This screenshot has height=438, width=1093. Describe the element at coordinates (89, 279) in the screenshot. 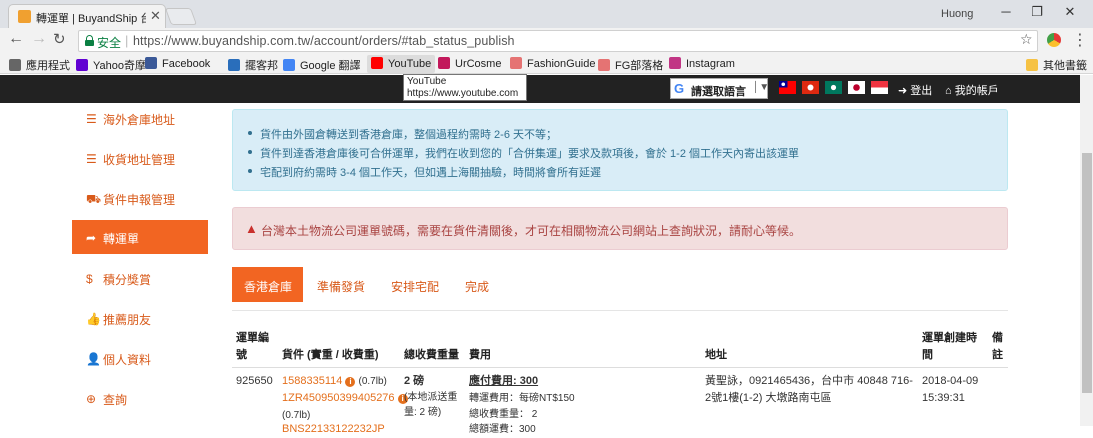

I see `dollar-icon: $` at that location.